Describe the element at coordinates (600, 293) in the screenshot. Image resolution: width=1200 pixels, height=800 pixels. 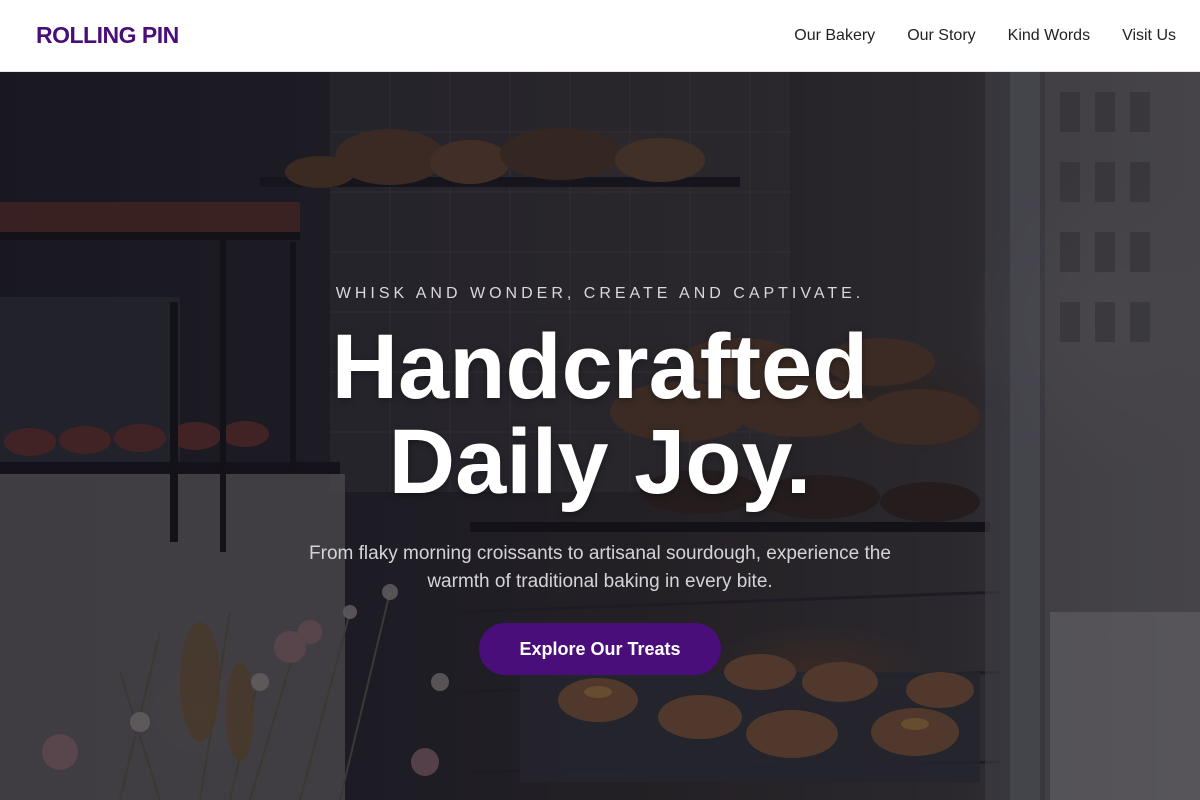
I see `hero-tagline: Whisk and Wonder, Create and Captivate.` at that location.